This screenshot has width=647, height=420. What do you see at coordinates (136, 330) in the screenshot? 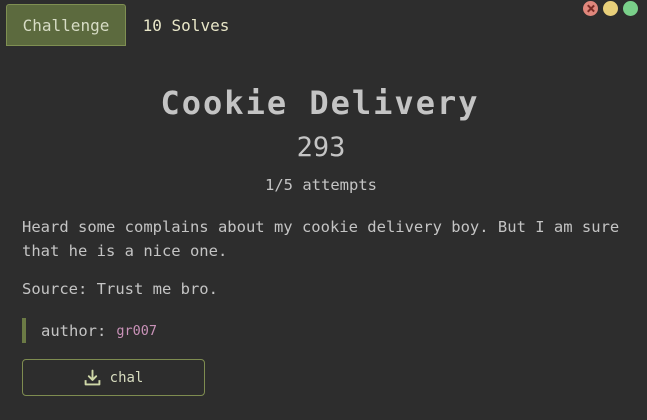
I see `author-name: gr007` at bounding box center [136, 330].